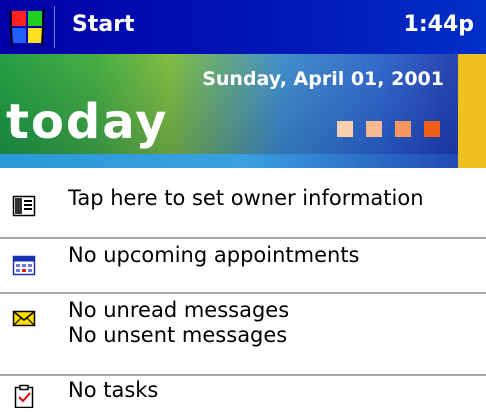 This screenshot has height=412, width=486. Describe the element at coordinates (243, 161) in the screenshot. I see `banner-bottom-strip` at that location.